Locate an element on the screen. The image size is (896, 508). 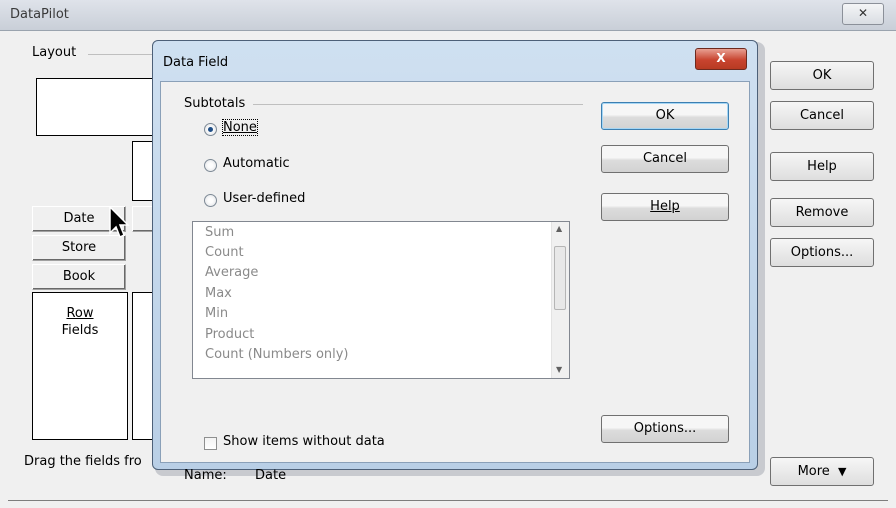
datapilot-bottom-edge is located at coordinates (448, 500).